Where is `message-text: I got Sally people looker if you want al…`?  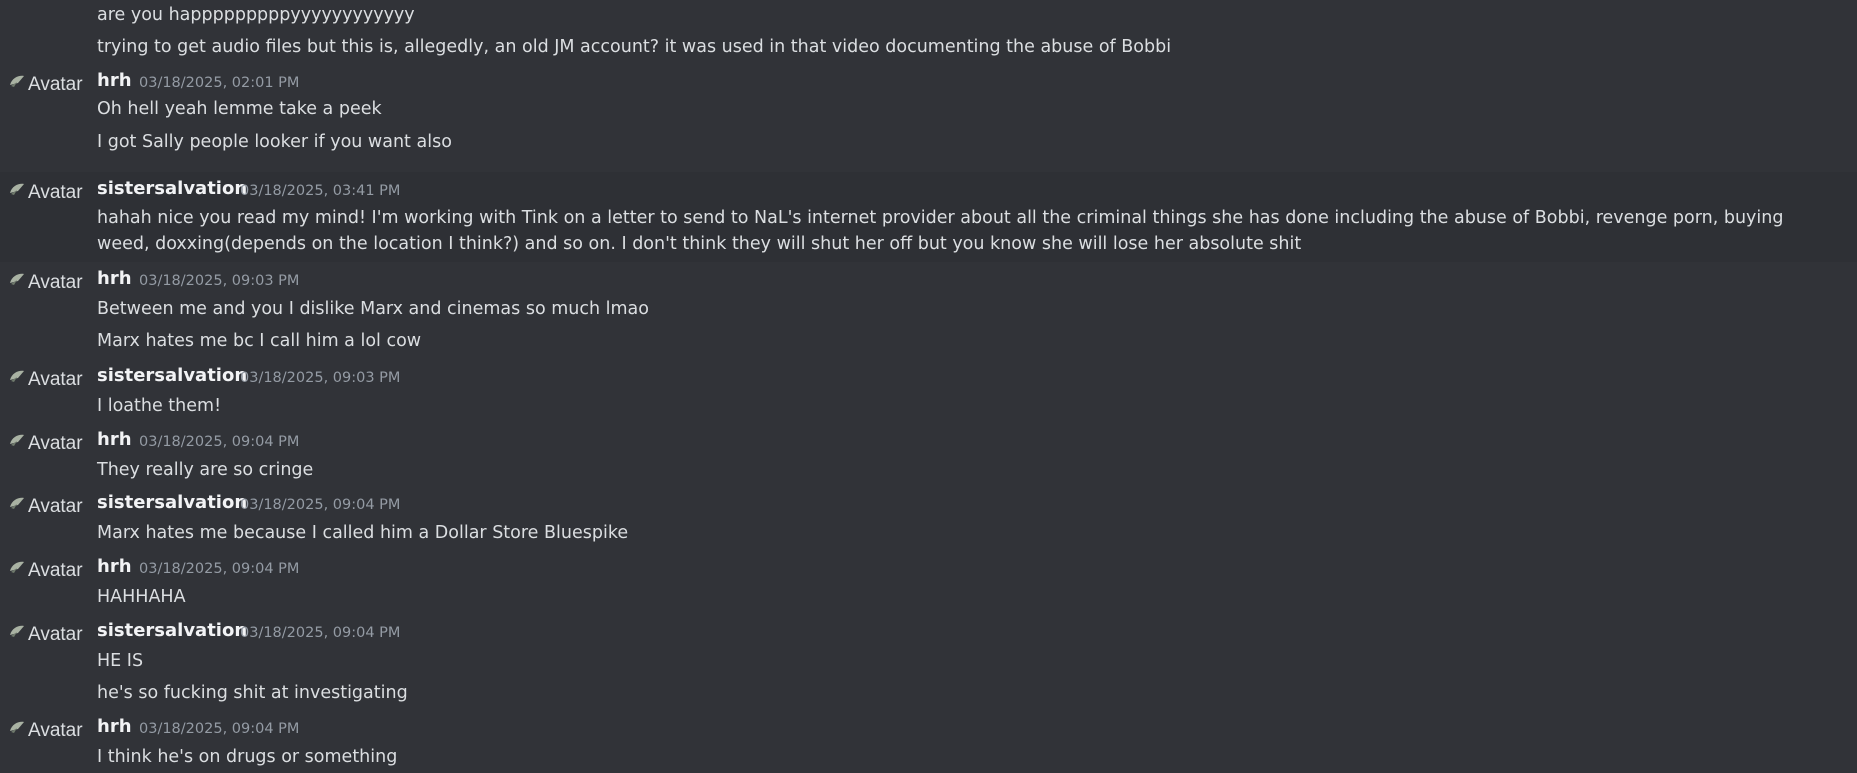 message-text: I got Sally people looker if you want al… is located at coordinates (274, 142).